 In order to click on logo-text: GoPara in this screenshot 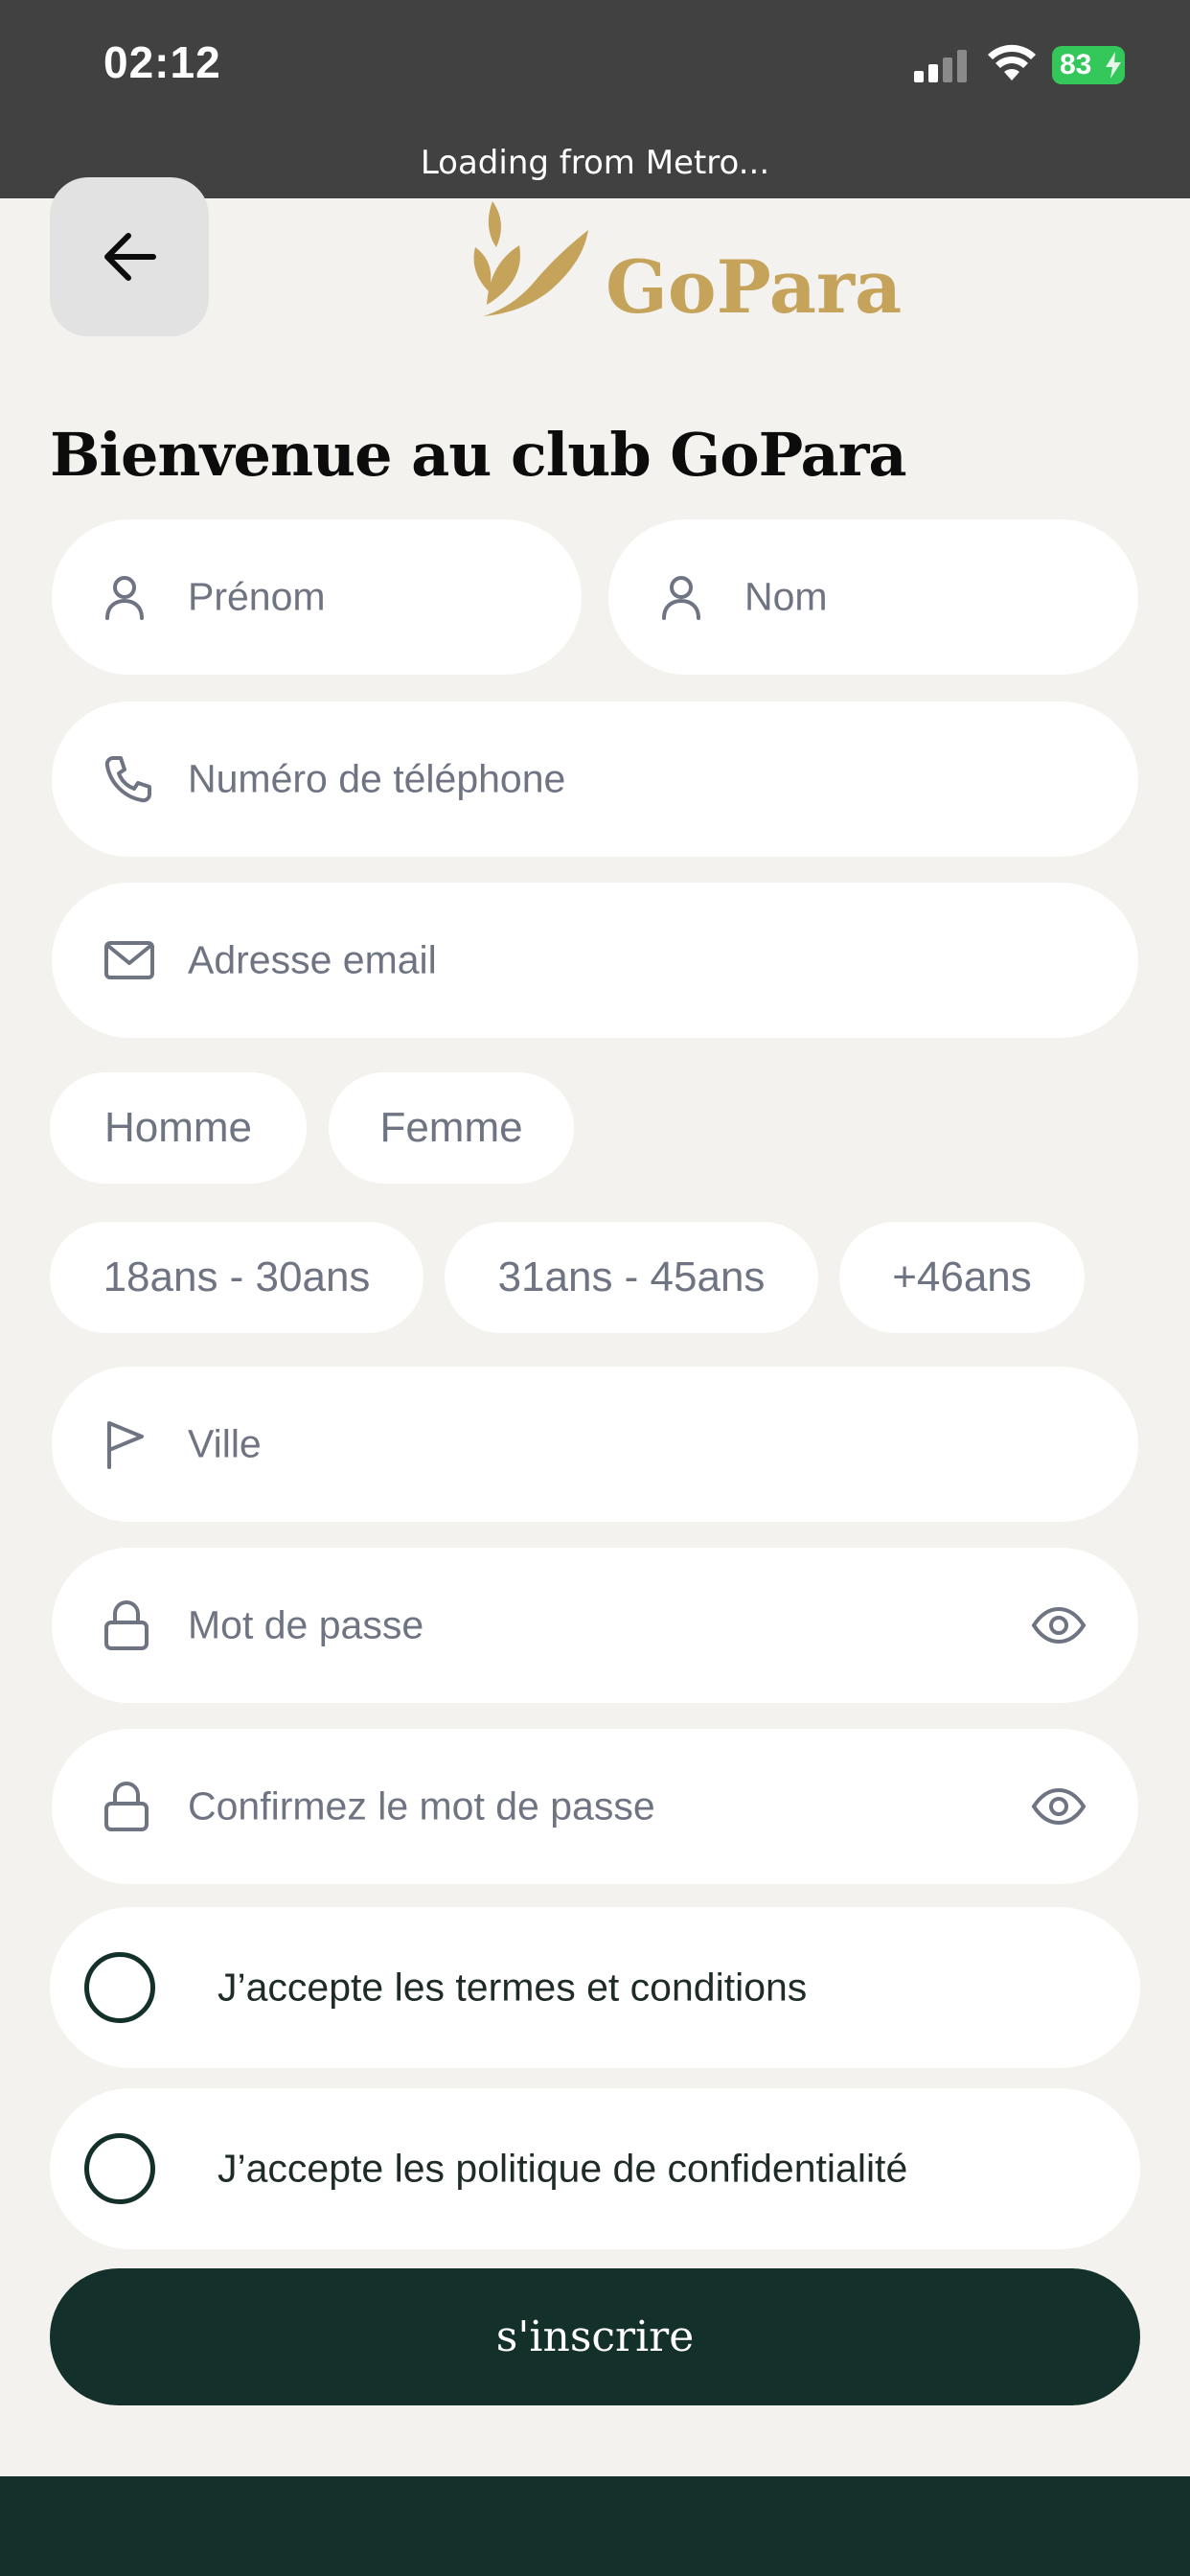, I will do `click(755, 287)`.